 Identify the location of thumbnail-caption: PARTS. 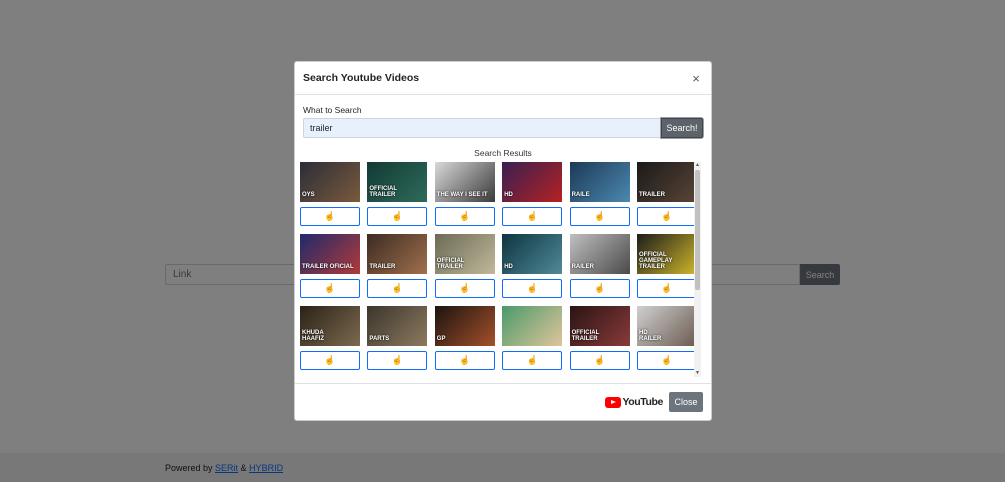
(379, 339).